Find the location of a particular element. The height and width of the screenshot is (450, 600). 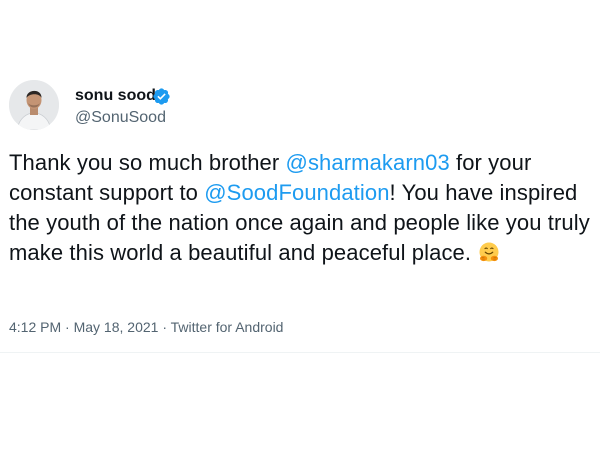

tweet-source: Twitter for Android is located at coordinates (227, 327).